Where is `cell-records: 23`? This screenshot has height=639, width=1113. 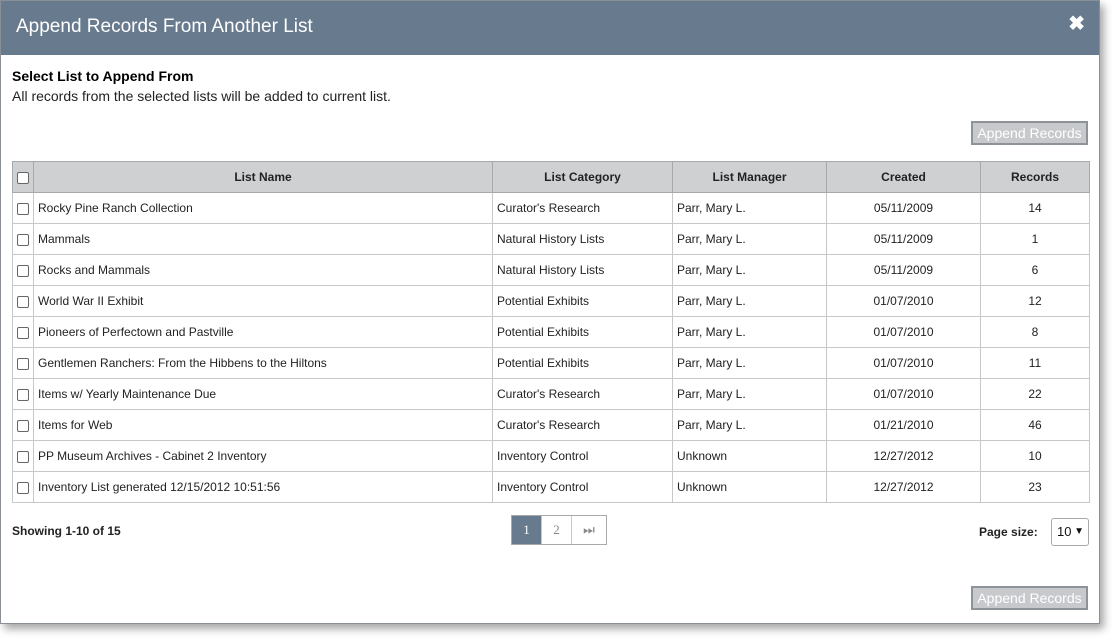 cell-records: 23 is located at coordinates (1035, 487).